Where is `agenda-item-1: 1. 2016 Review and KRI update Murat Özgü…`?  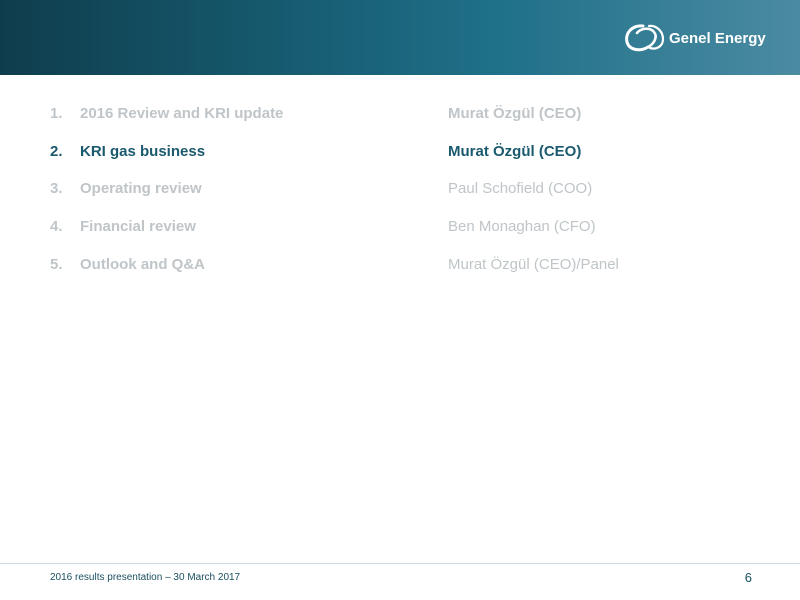
agenda-item-1: 1. 2016 Review and KRI update Murat Özgü… is located at coordinates (400, 114).